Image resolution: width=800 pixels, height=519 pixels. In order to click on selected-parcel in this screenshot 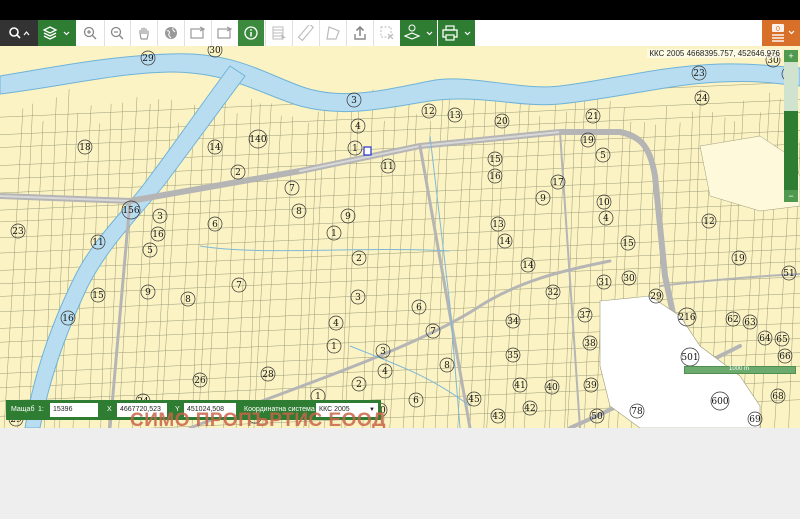, I will do `click(367, 151)`.